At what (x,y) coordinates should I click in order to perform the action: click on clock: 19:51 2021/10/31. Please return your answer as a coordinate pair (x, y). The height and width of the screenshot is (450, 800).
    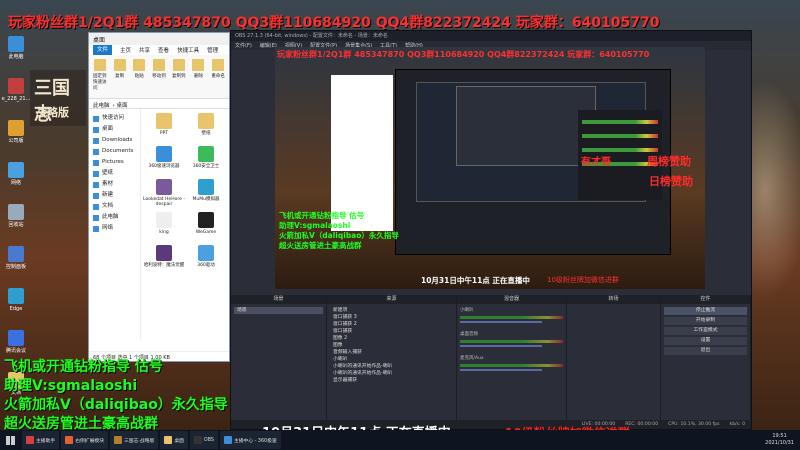
    Looking at the image, I should click on (779, 440).